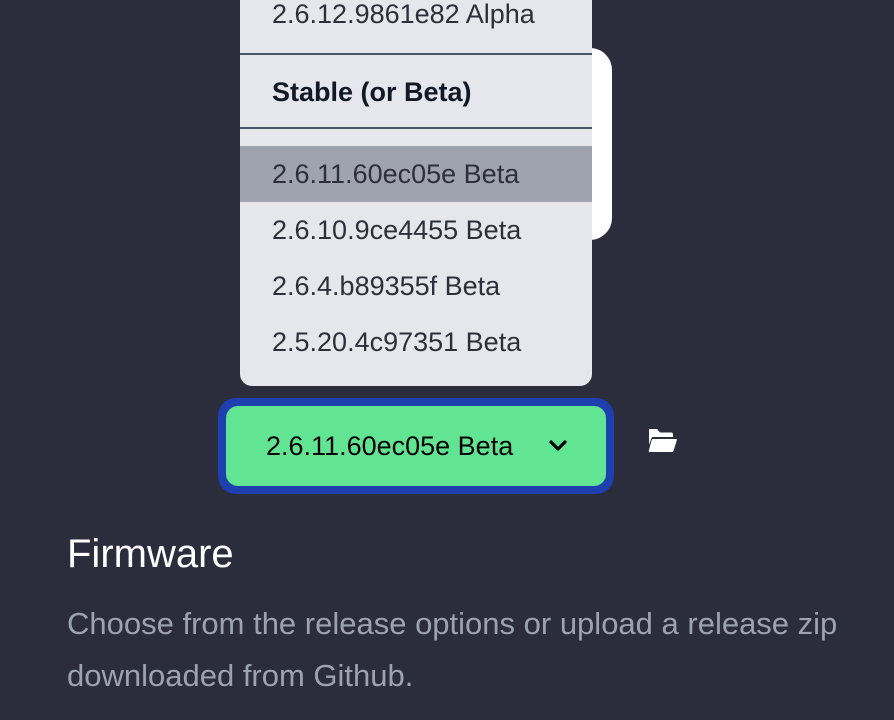  What do you see at coordinates (372, 92) in the screenshot?
I see `menu-group-header-stable: Stable (or Beta)` at bounding box center [372, 92].